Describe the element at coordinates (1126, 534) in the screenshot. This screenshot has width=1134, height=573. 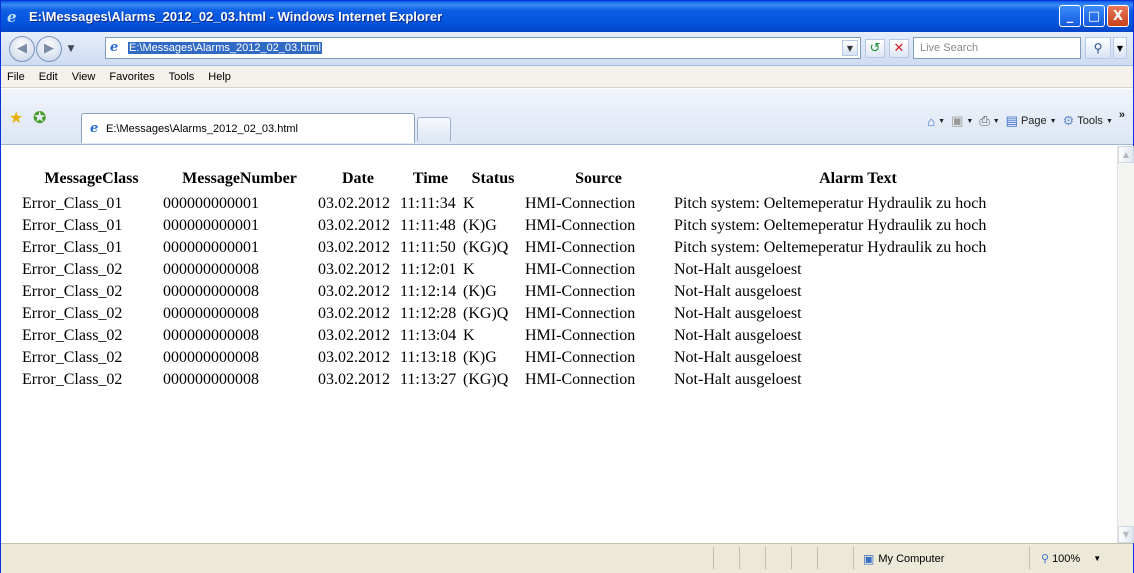
I see `scroll-down-button: ▼` at that location.